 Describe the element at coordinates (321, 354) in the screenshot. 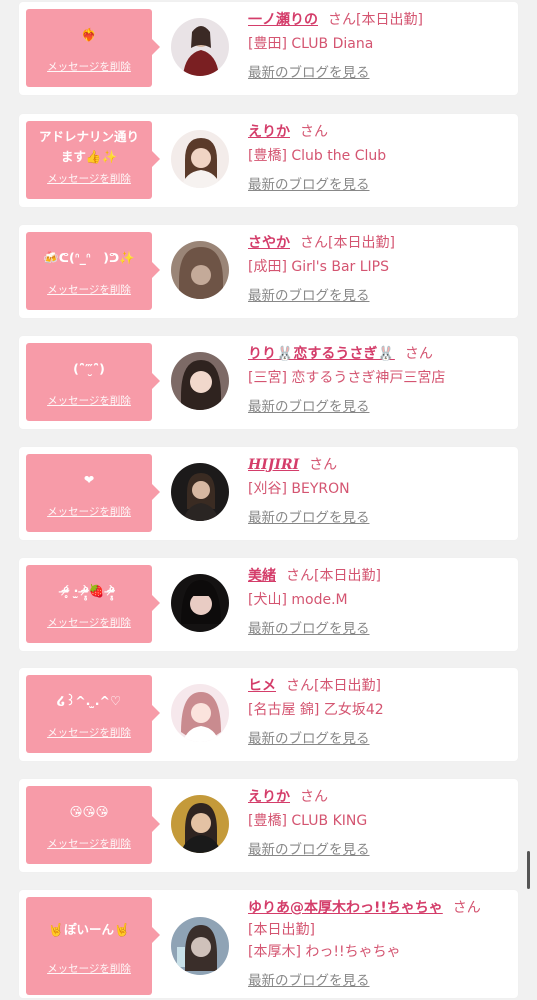

I see `cast-name-link: りり🐰恋するうさぎ🐰` at that location.